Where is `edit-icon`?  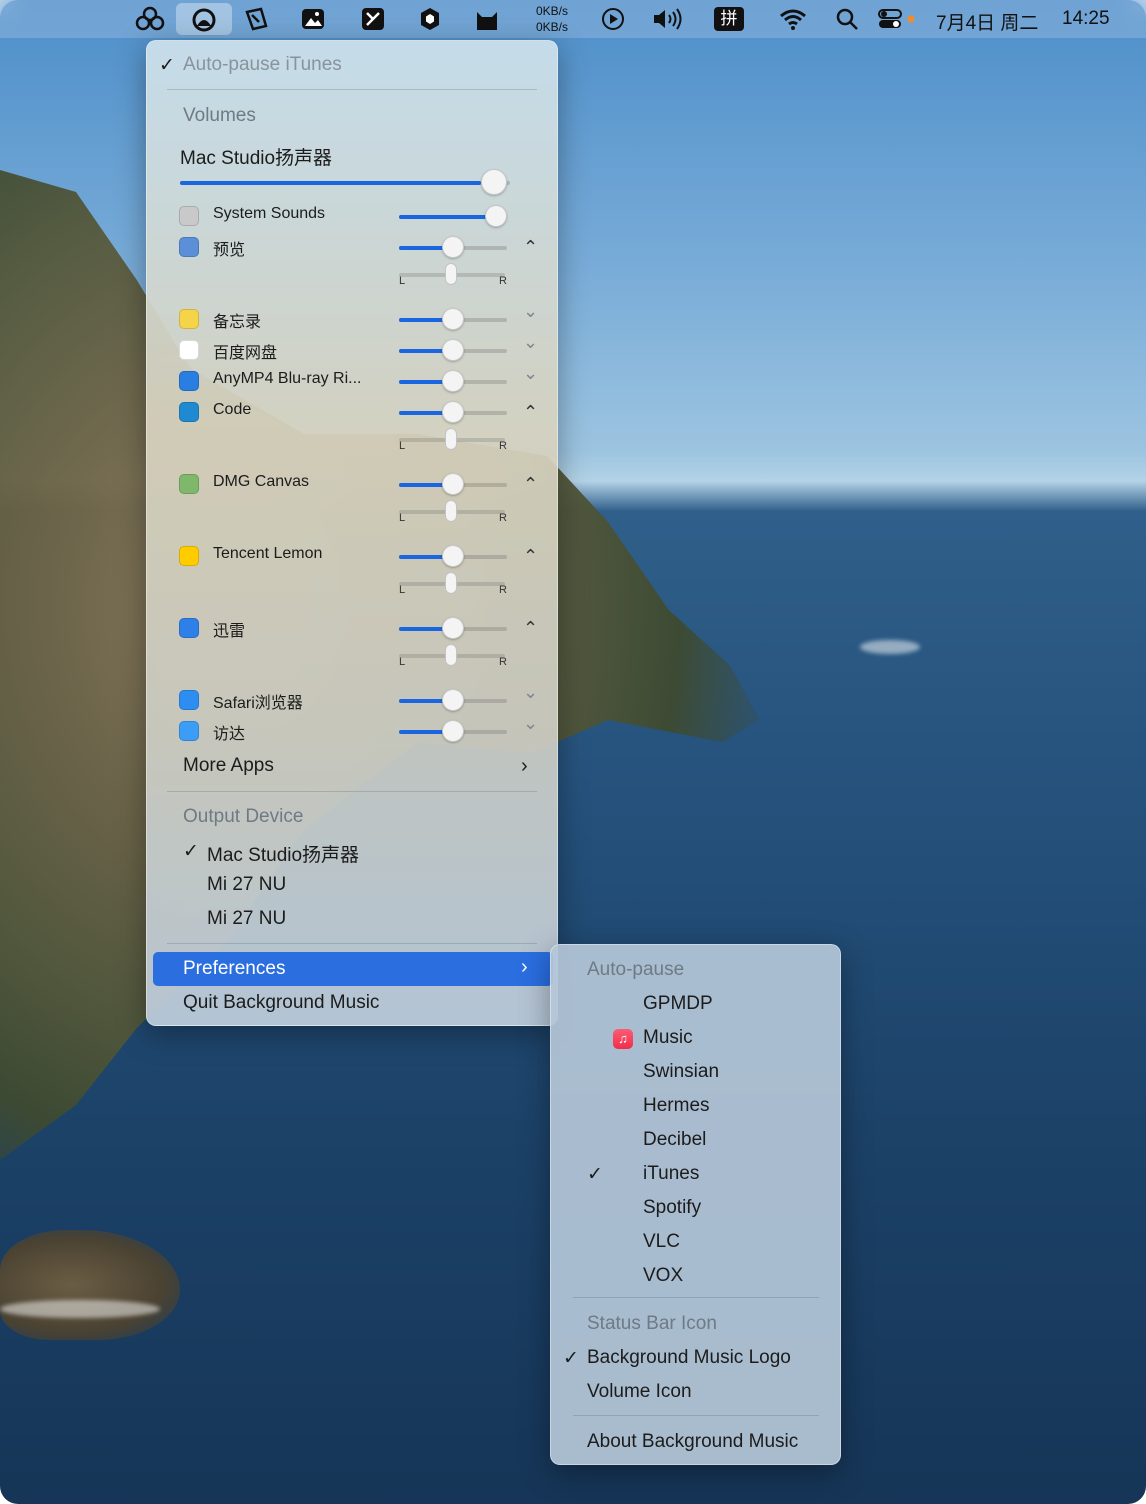 edit-icon is located at coordinates (256, 19).